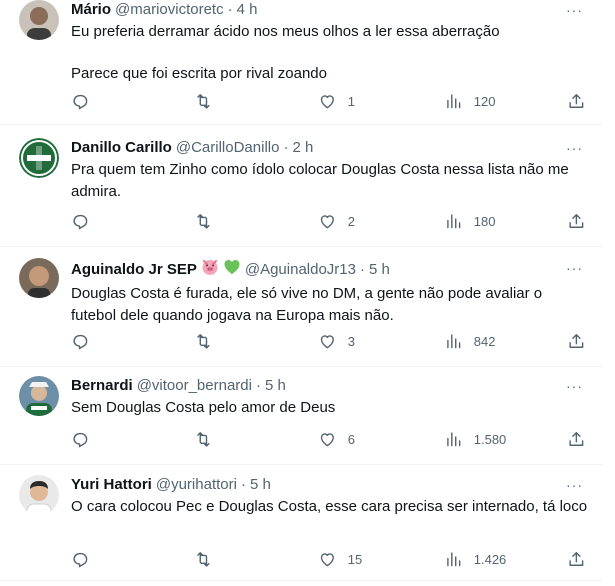 The width and height of the screenshot is (615, 586). I want to click on timestamp: 4 h, so click(247, 10).